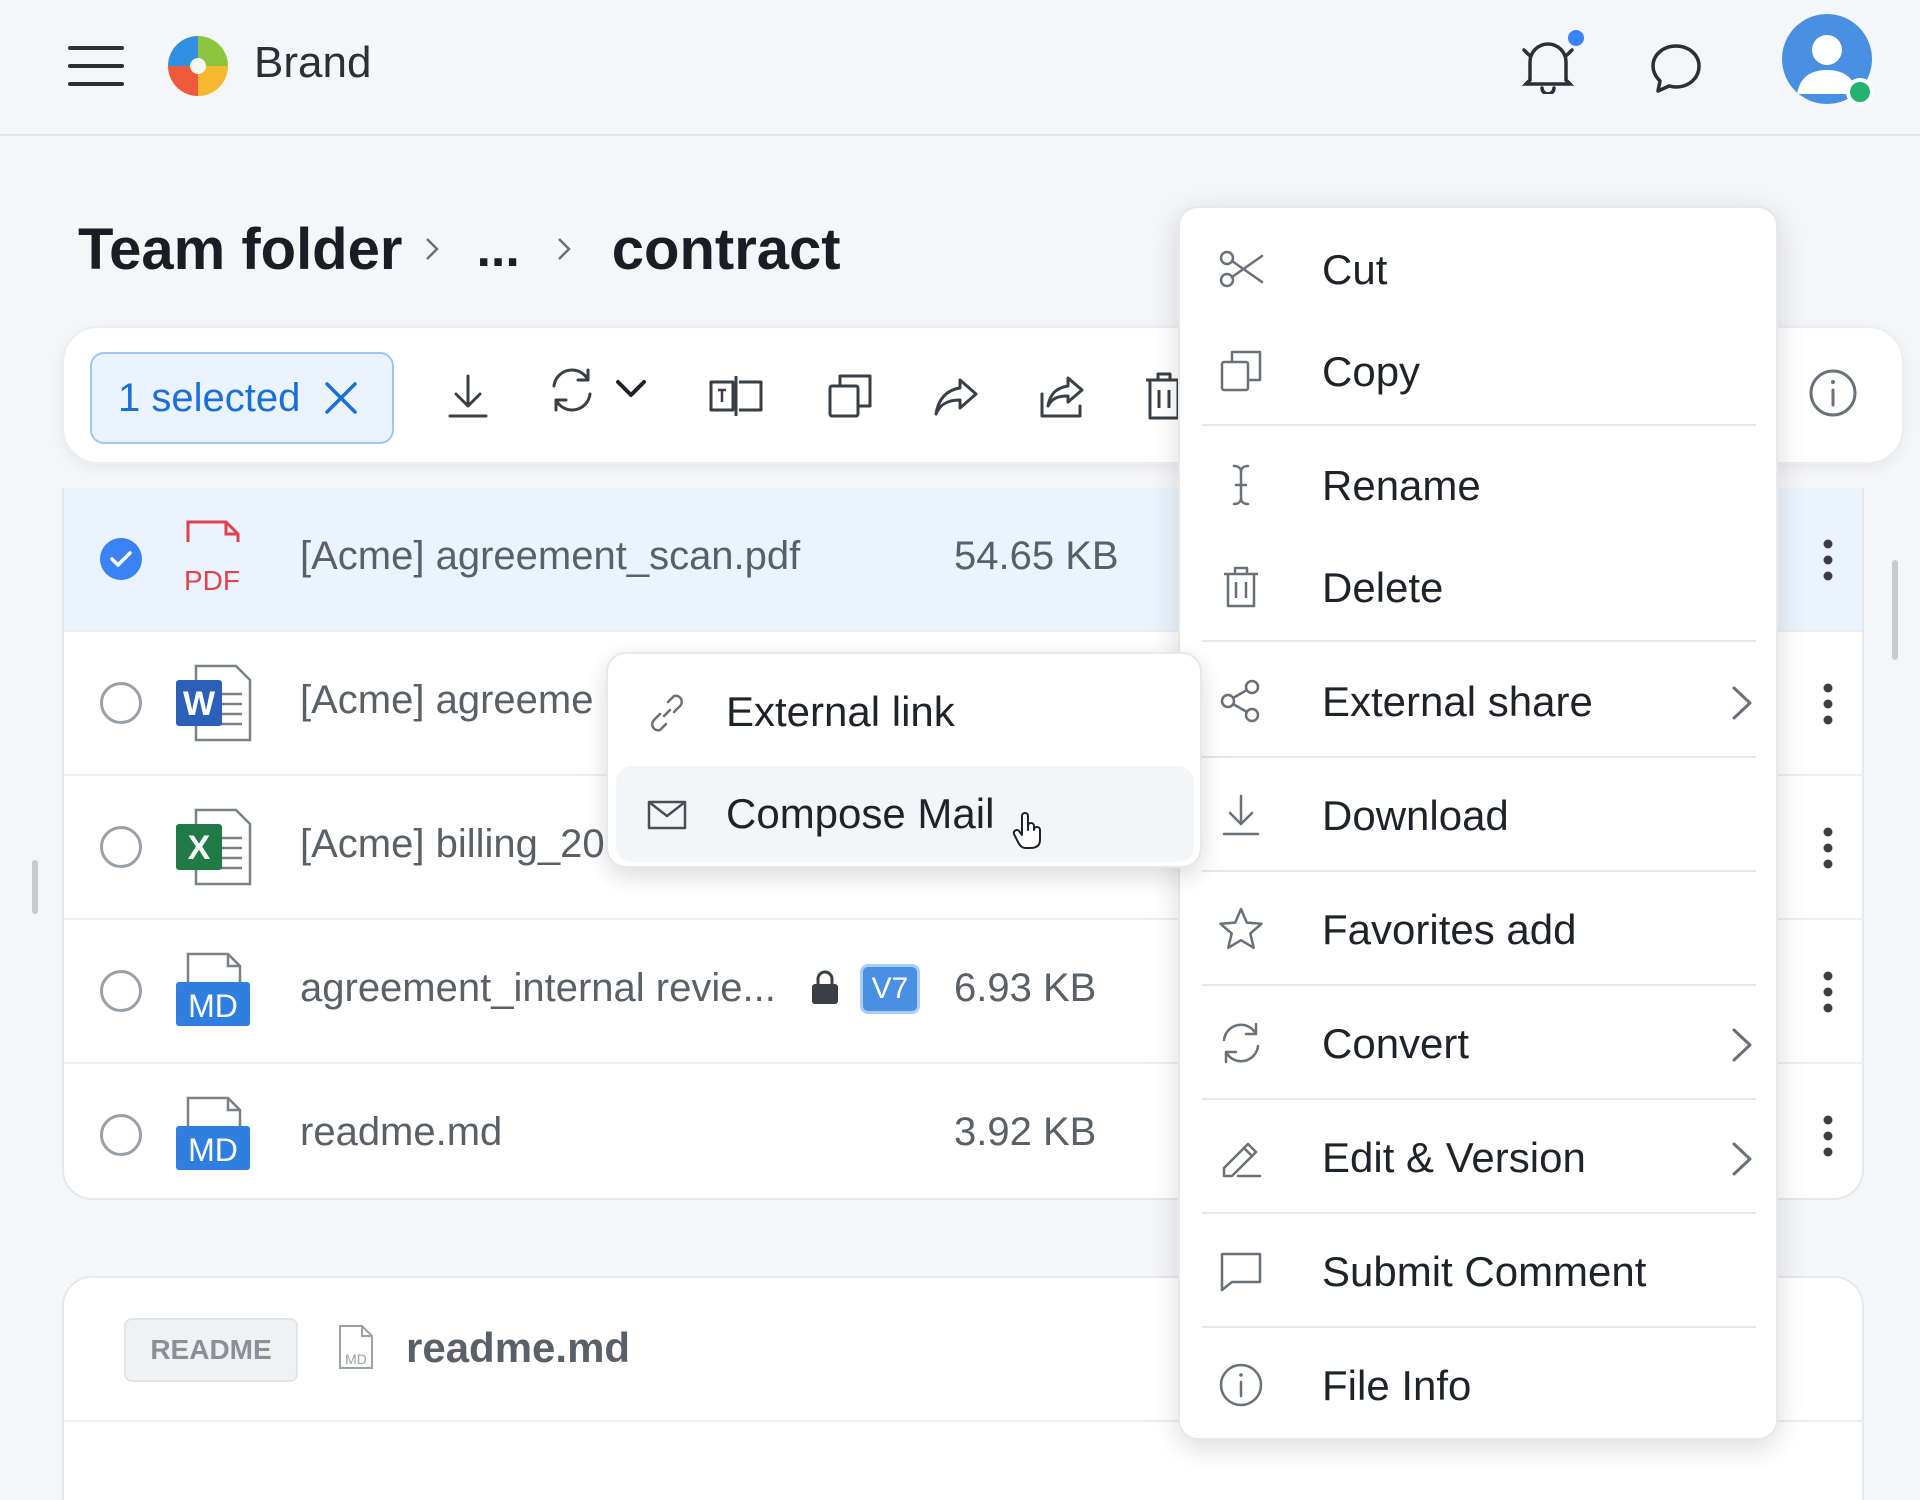 The height and width of the screenshot is (1500, 1920). Describe the element at coordinates (1241, 701) in the screenshot. I see `share-nodes-icon` at that location.